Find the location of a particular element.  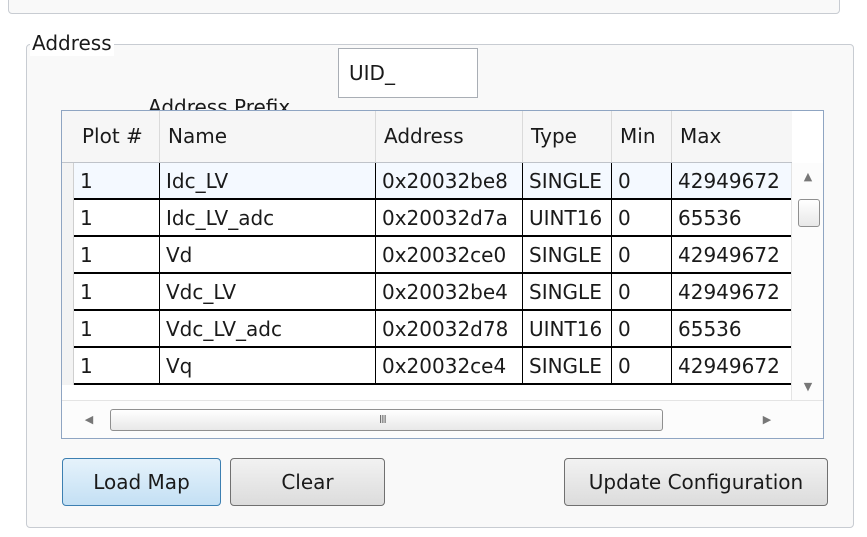

address-group-title: Address is located at coordinates (72, 43).